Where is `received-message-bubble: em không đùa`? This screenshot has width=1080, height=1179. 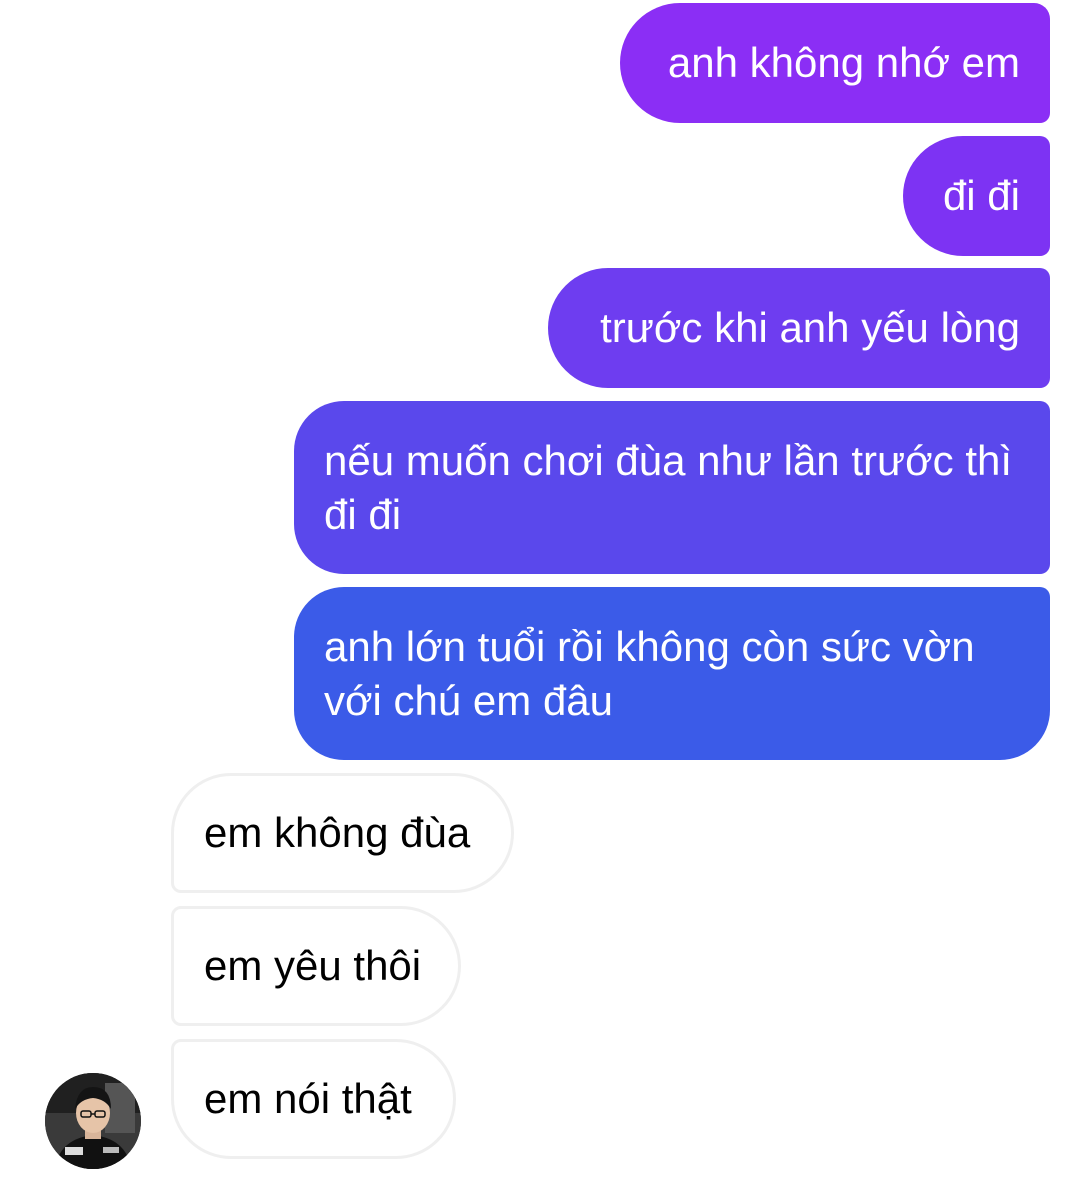 received-message-bubble: em không đùa is located at coordinates (342, 833).